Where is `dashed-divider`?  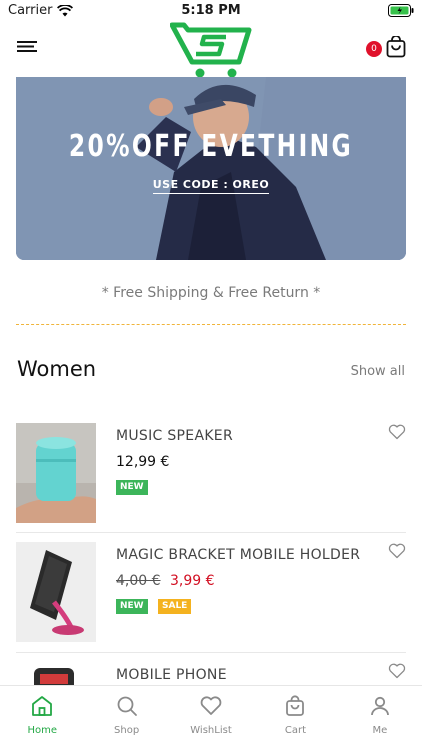 dashed-divider is located at coordinates (211, 324).